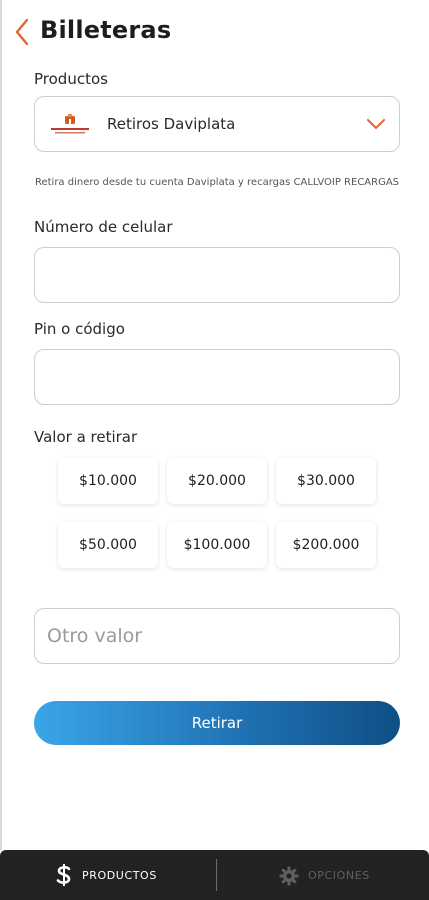  I want to click on product-select: Retiros Daviplata, so click(217, 124).